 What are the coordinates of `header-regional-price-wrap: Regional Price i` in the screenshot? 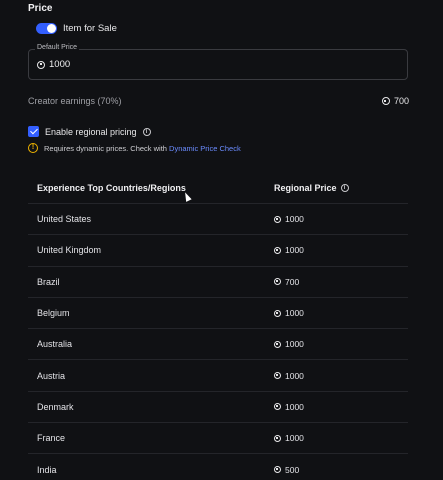 It's located at (341, 188).